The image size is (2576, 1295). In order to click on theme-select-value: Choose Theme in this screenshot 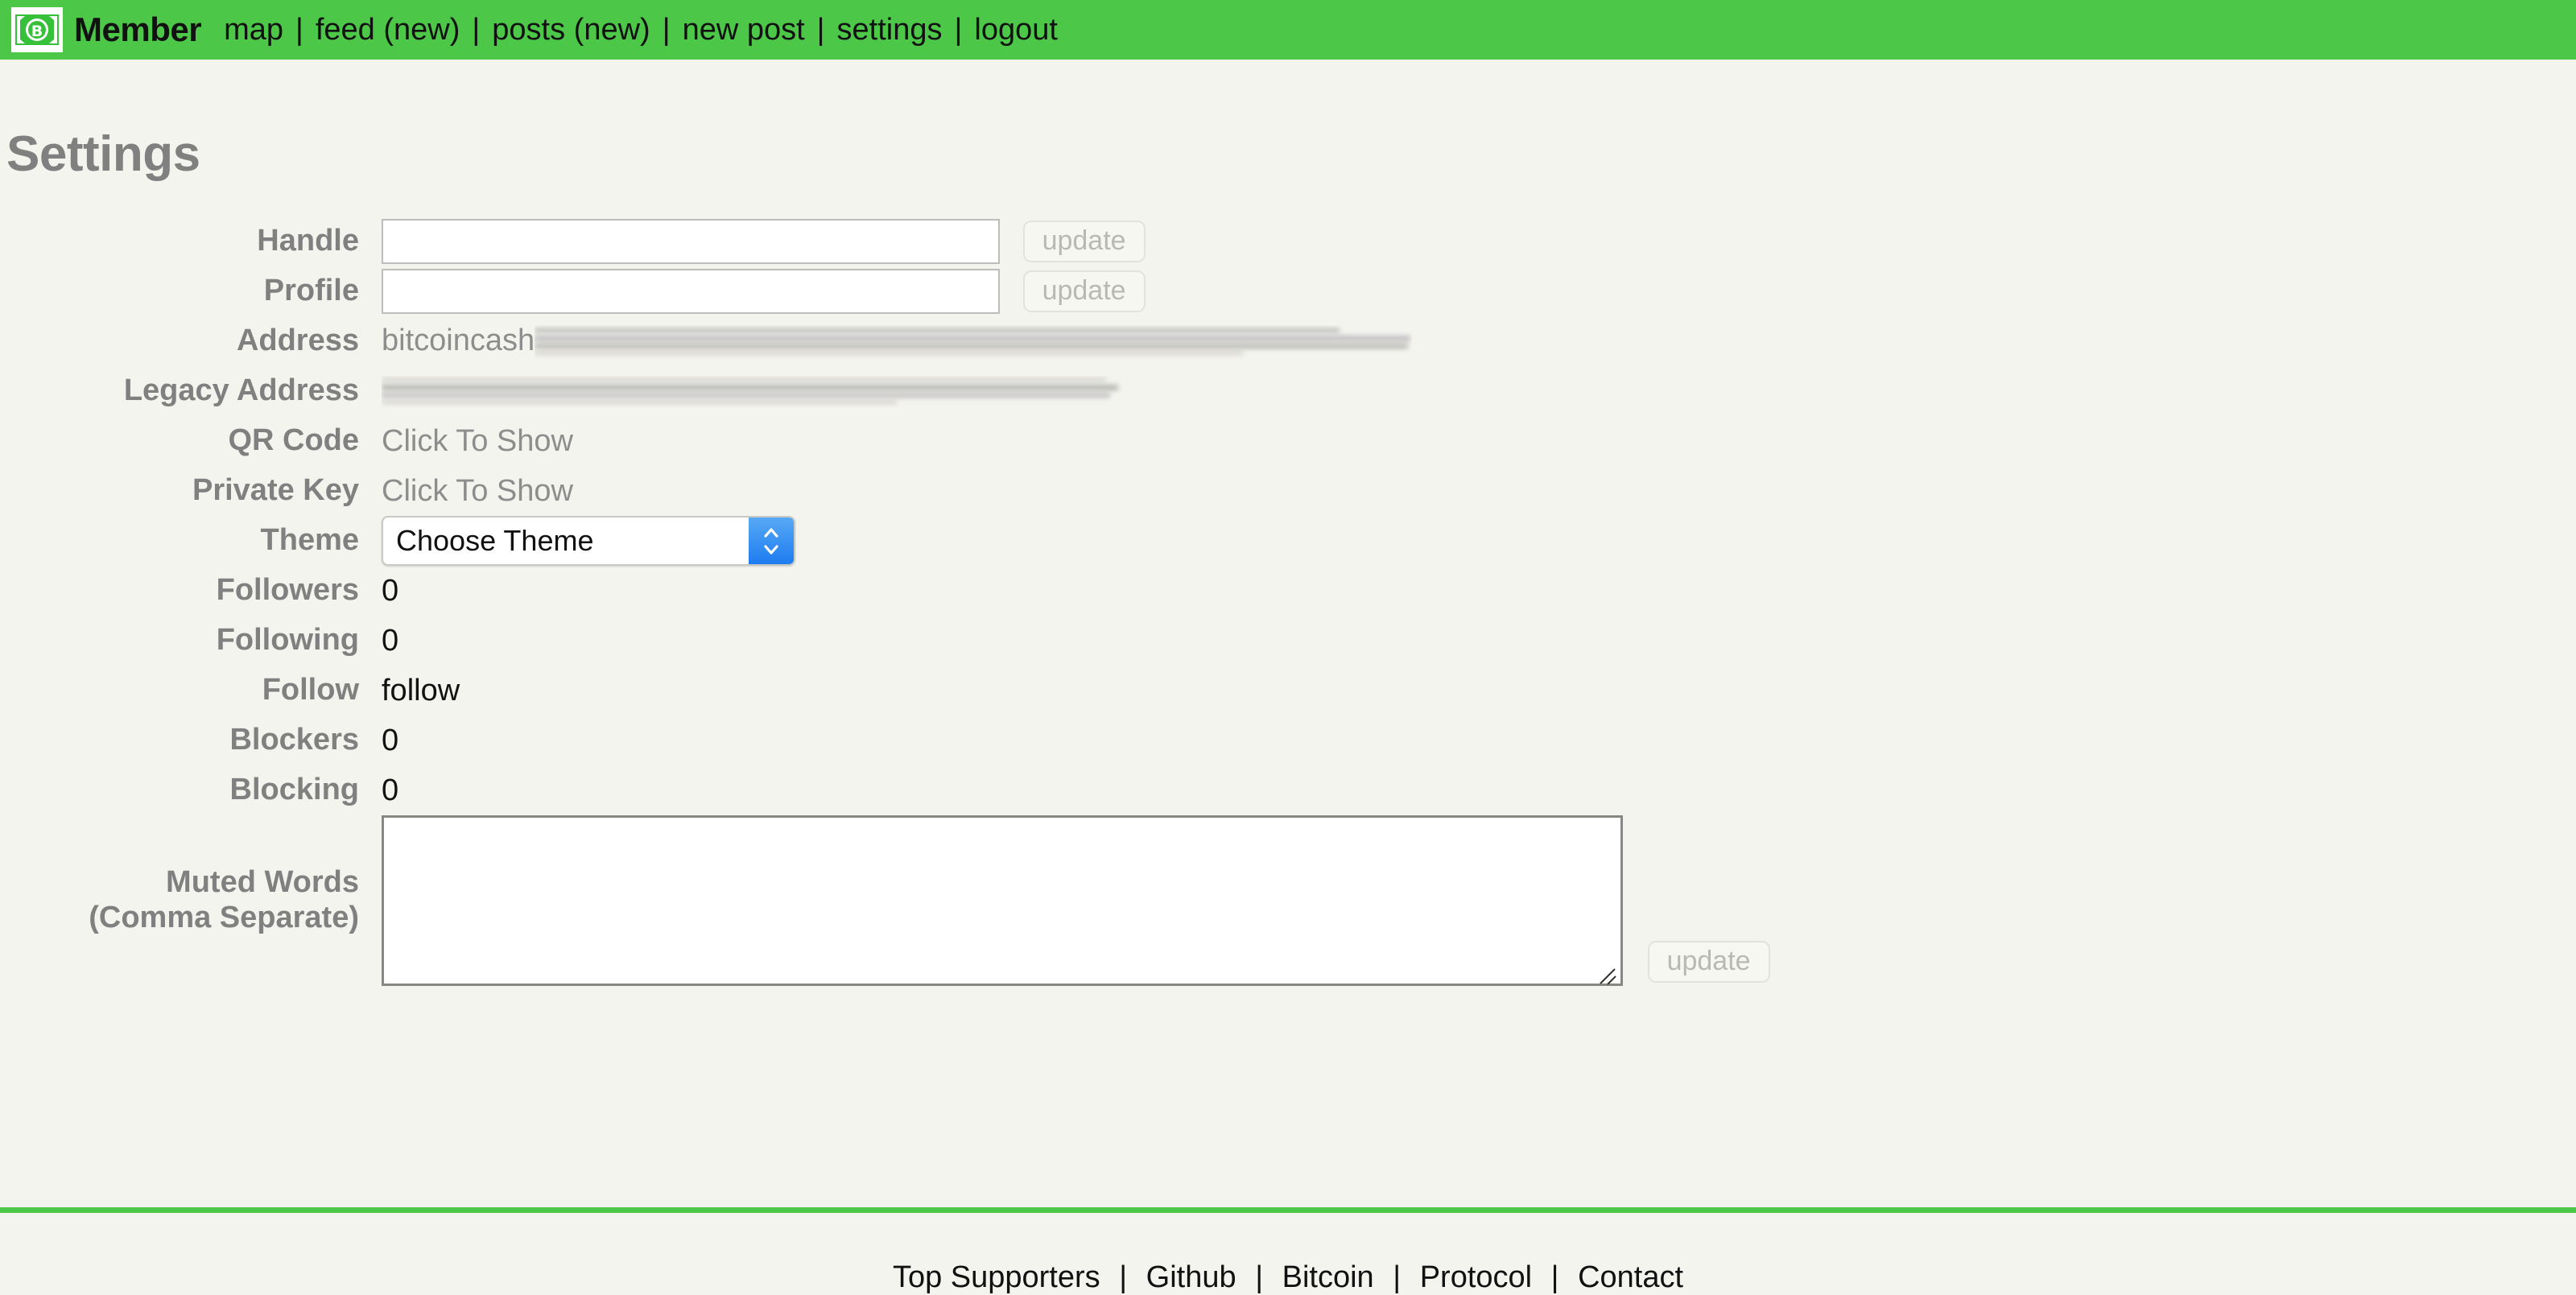, I will do `click(495, 541)`.